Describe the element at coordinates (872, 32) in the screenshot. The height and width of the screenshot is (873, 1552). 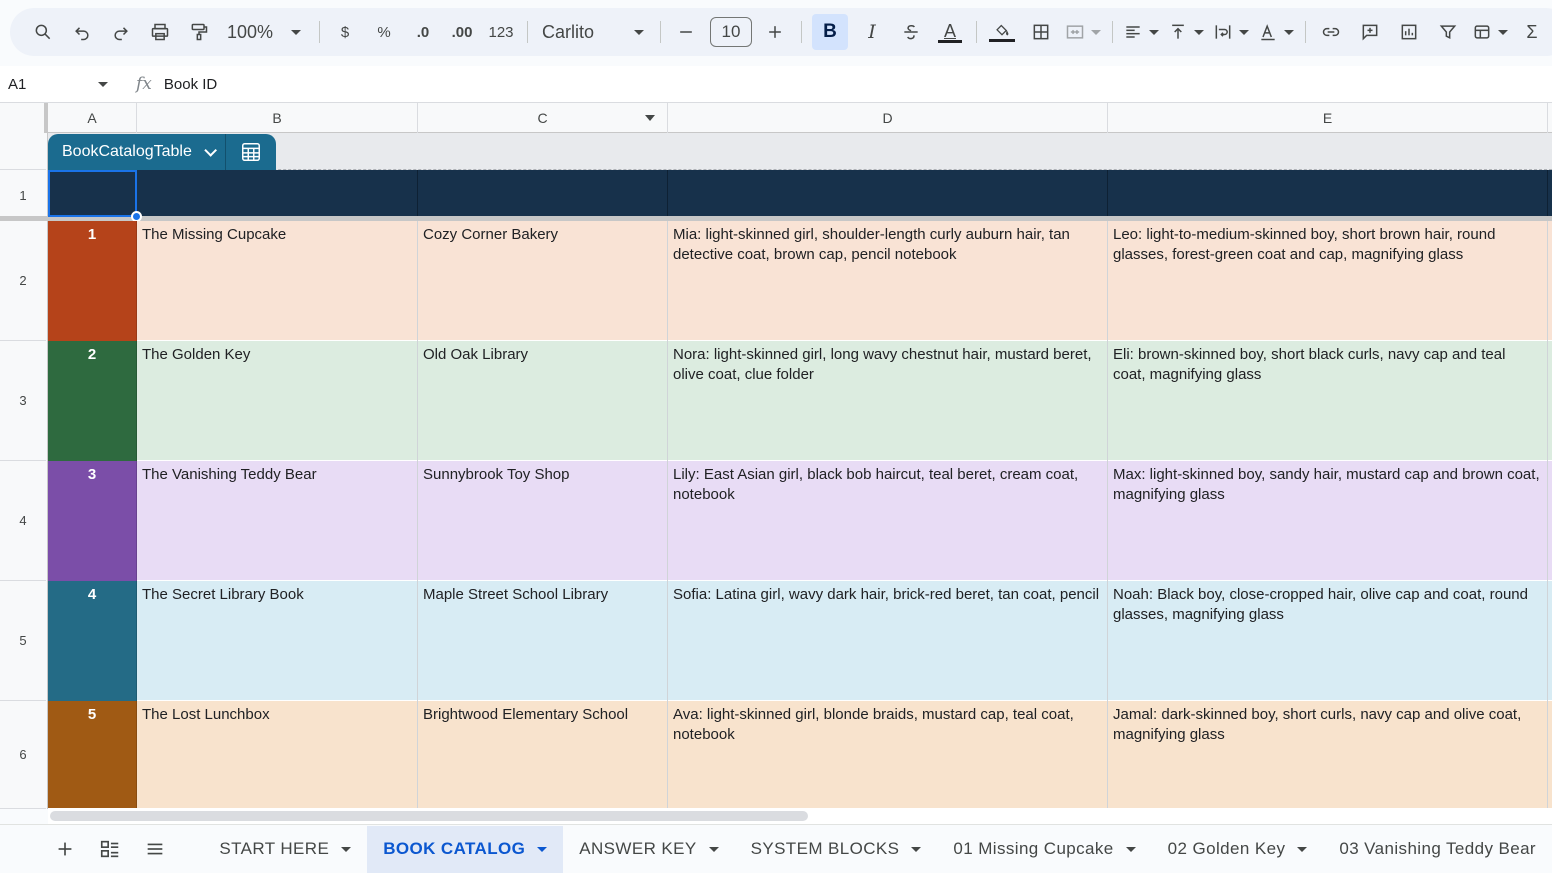
I see `italic-button: I` at that location.